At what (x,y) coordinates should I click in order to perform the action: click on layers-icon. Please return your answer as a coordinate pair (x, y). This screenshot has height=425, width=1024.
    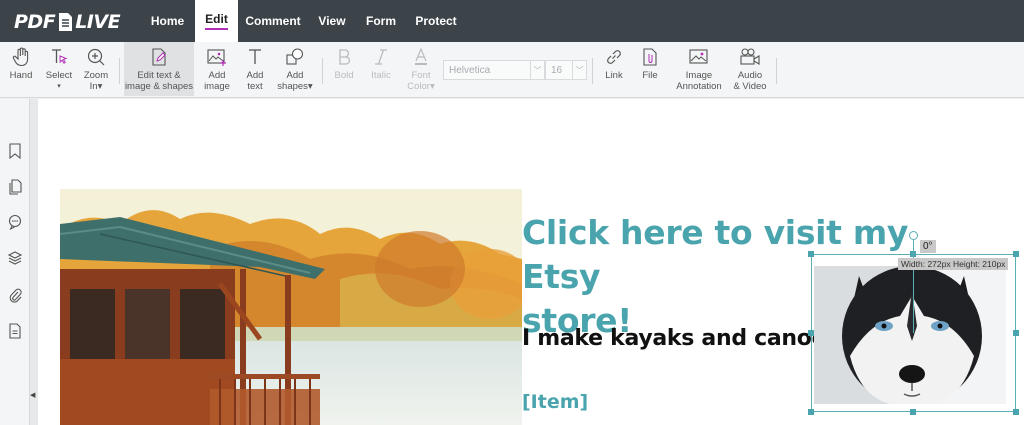
    Looking at the image, I should click on (15, 258).